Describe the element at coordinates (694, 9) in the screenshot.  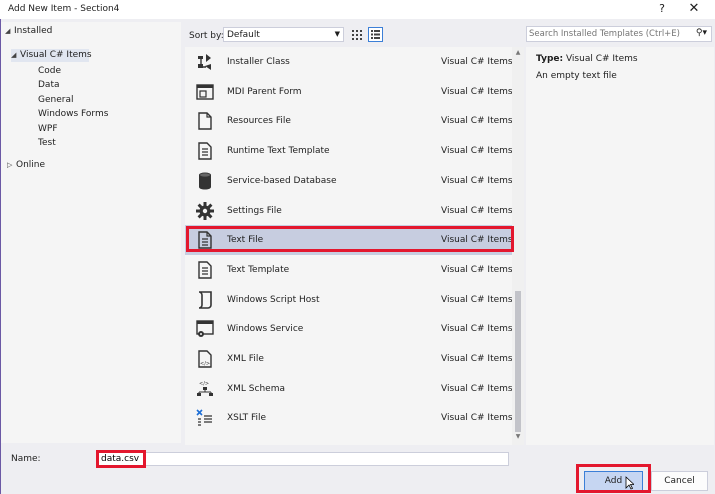
I see `close-button: ✕` at that location.